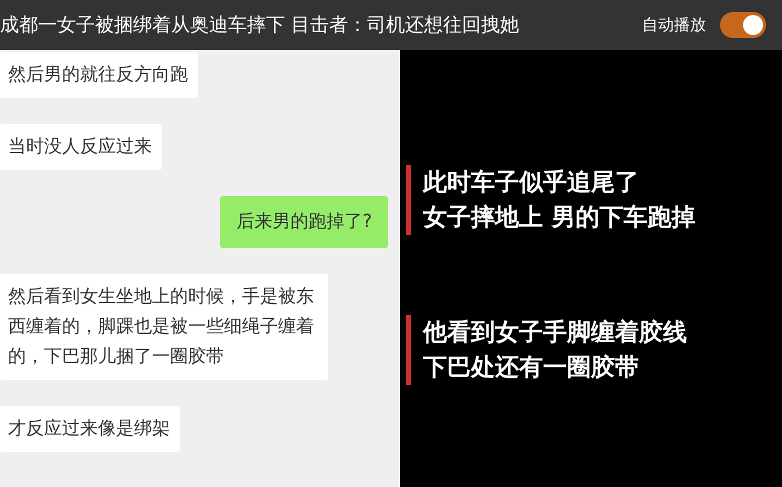  I want to click on caption-text: 此时车子似乎追尾了, so click(531, 182).